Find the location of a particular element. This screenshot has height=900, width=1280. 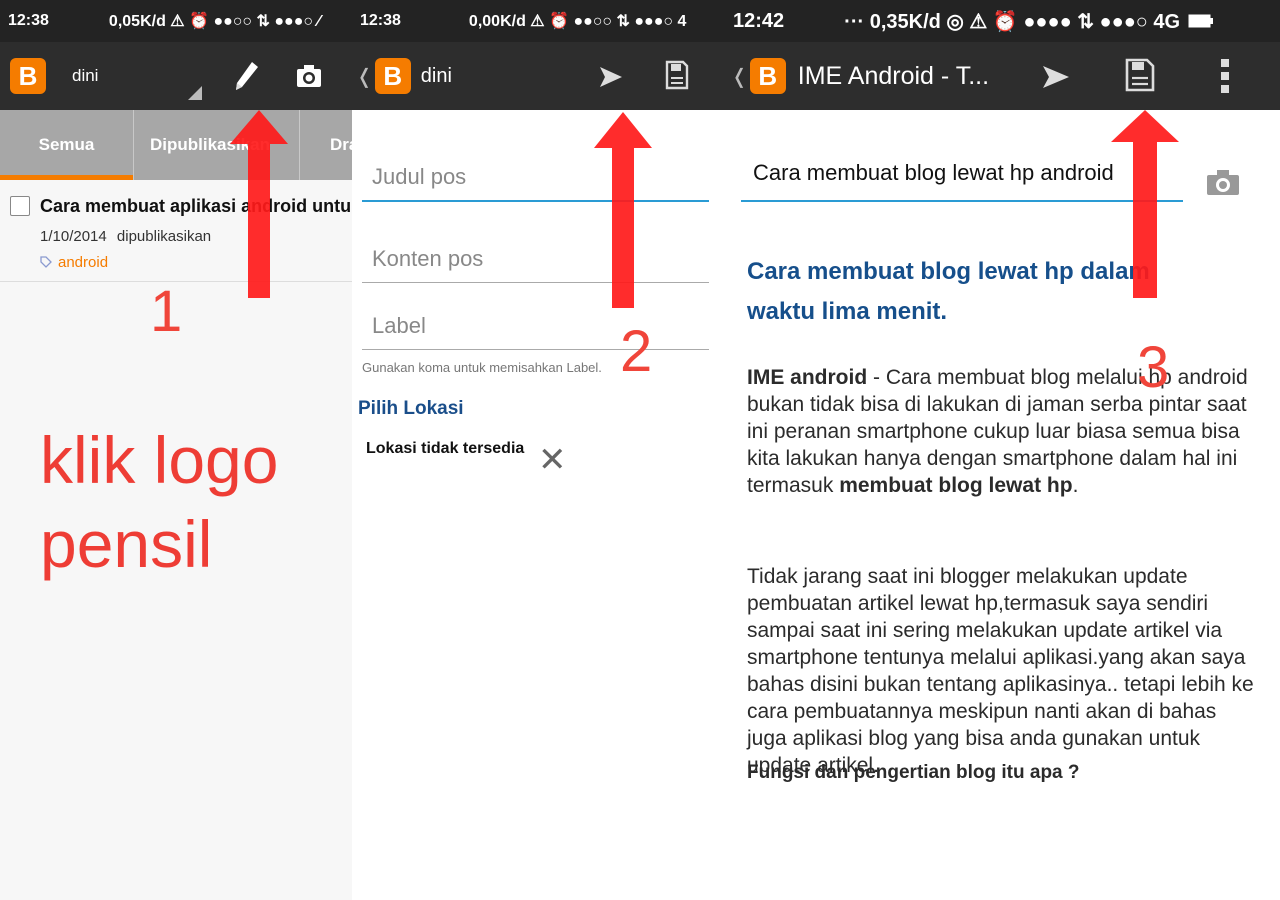

post-title-input: Judul pos is located at coordinates (535, 177).